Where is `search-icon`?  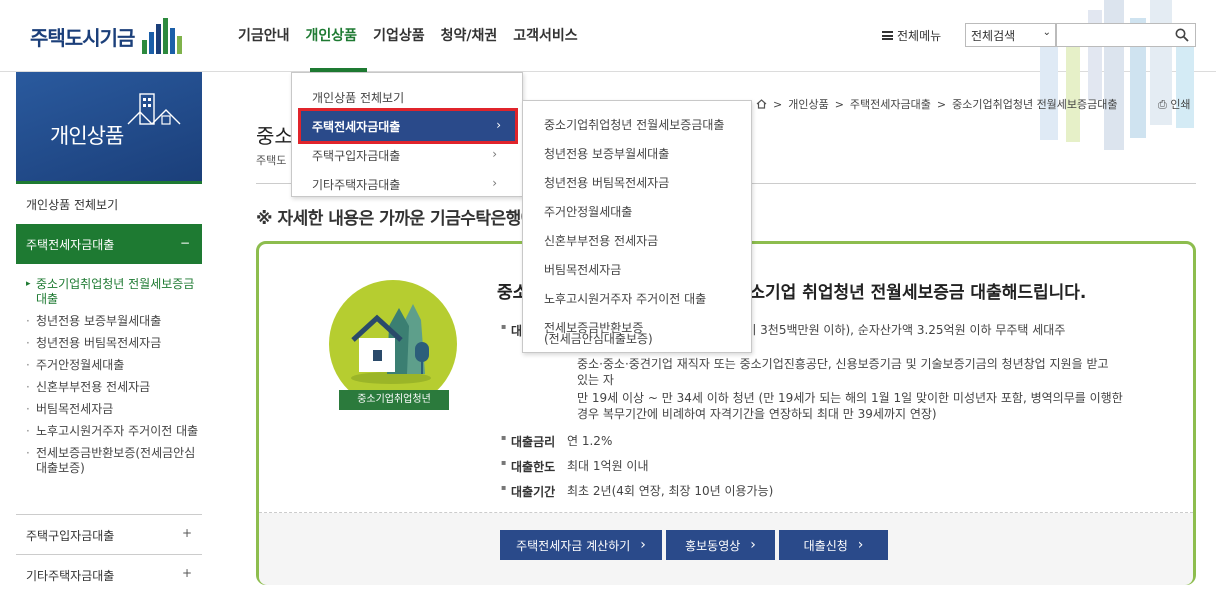
search-icon is located at coordinates (1182, 35).